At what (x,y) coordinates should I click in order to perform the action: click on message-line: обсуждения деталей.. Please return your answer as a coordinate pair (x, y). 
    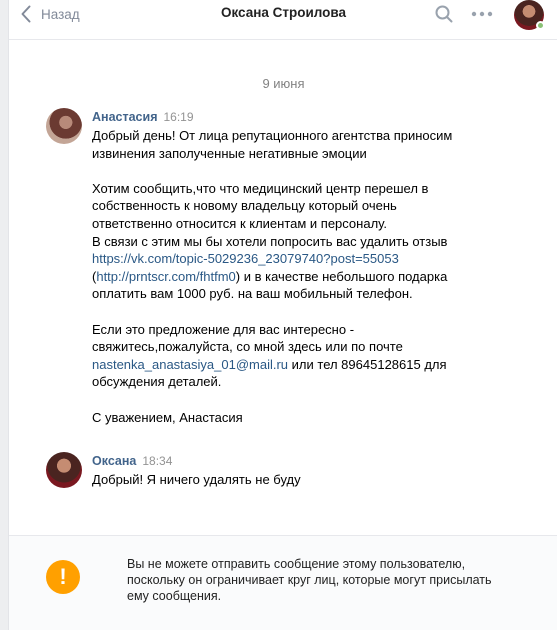
    Looking at the image, I should click on (157, 382).